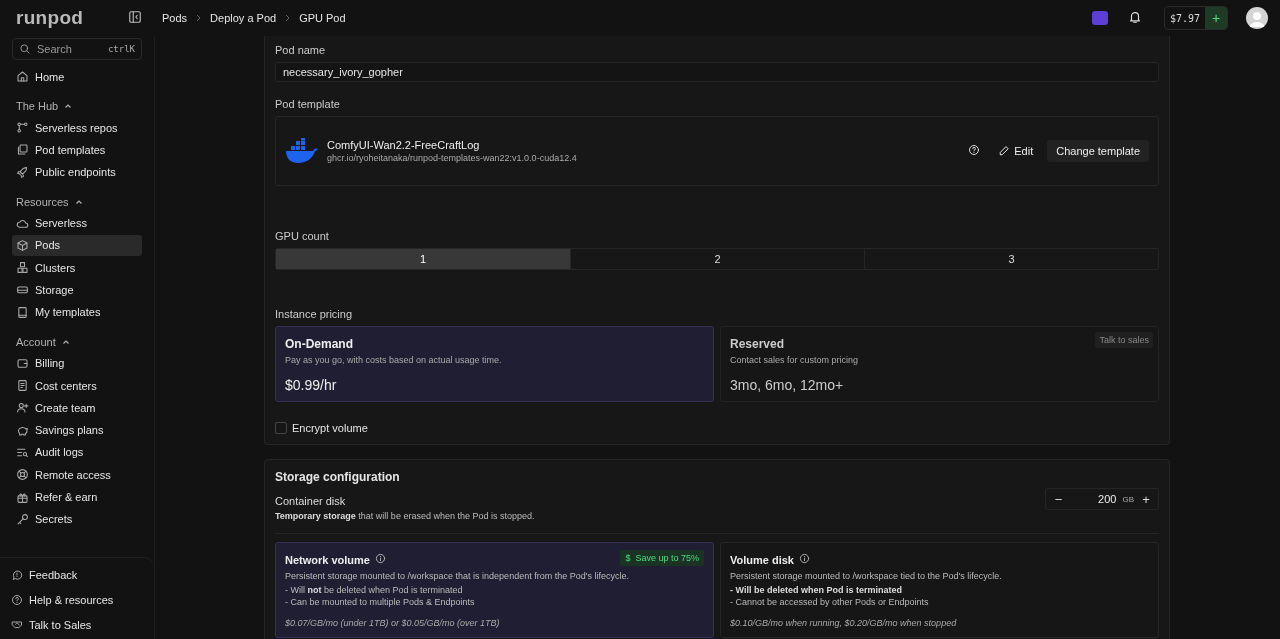  Describe the element at coordinates (43, 341) in the screenshot. I see `section-header: Account` at that location.